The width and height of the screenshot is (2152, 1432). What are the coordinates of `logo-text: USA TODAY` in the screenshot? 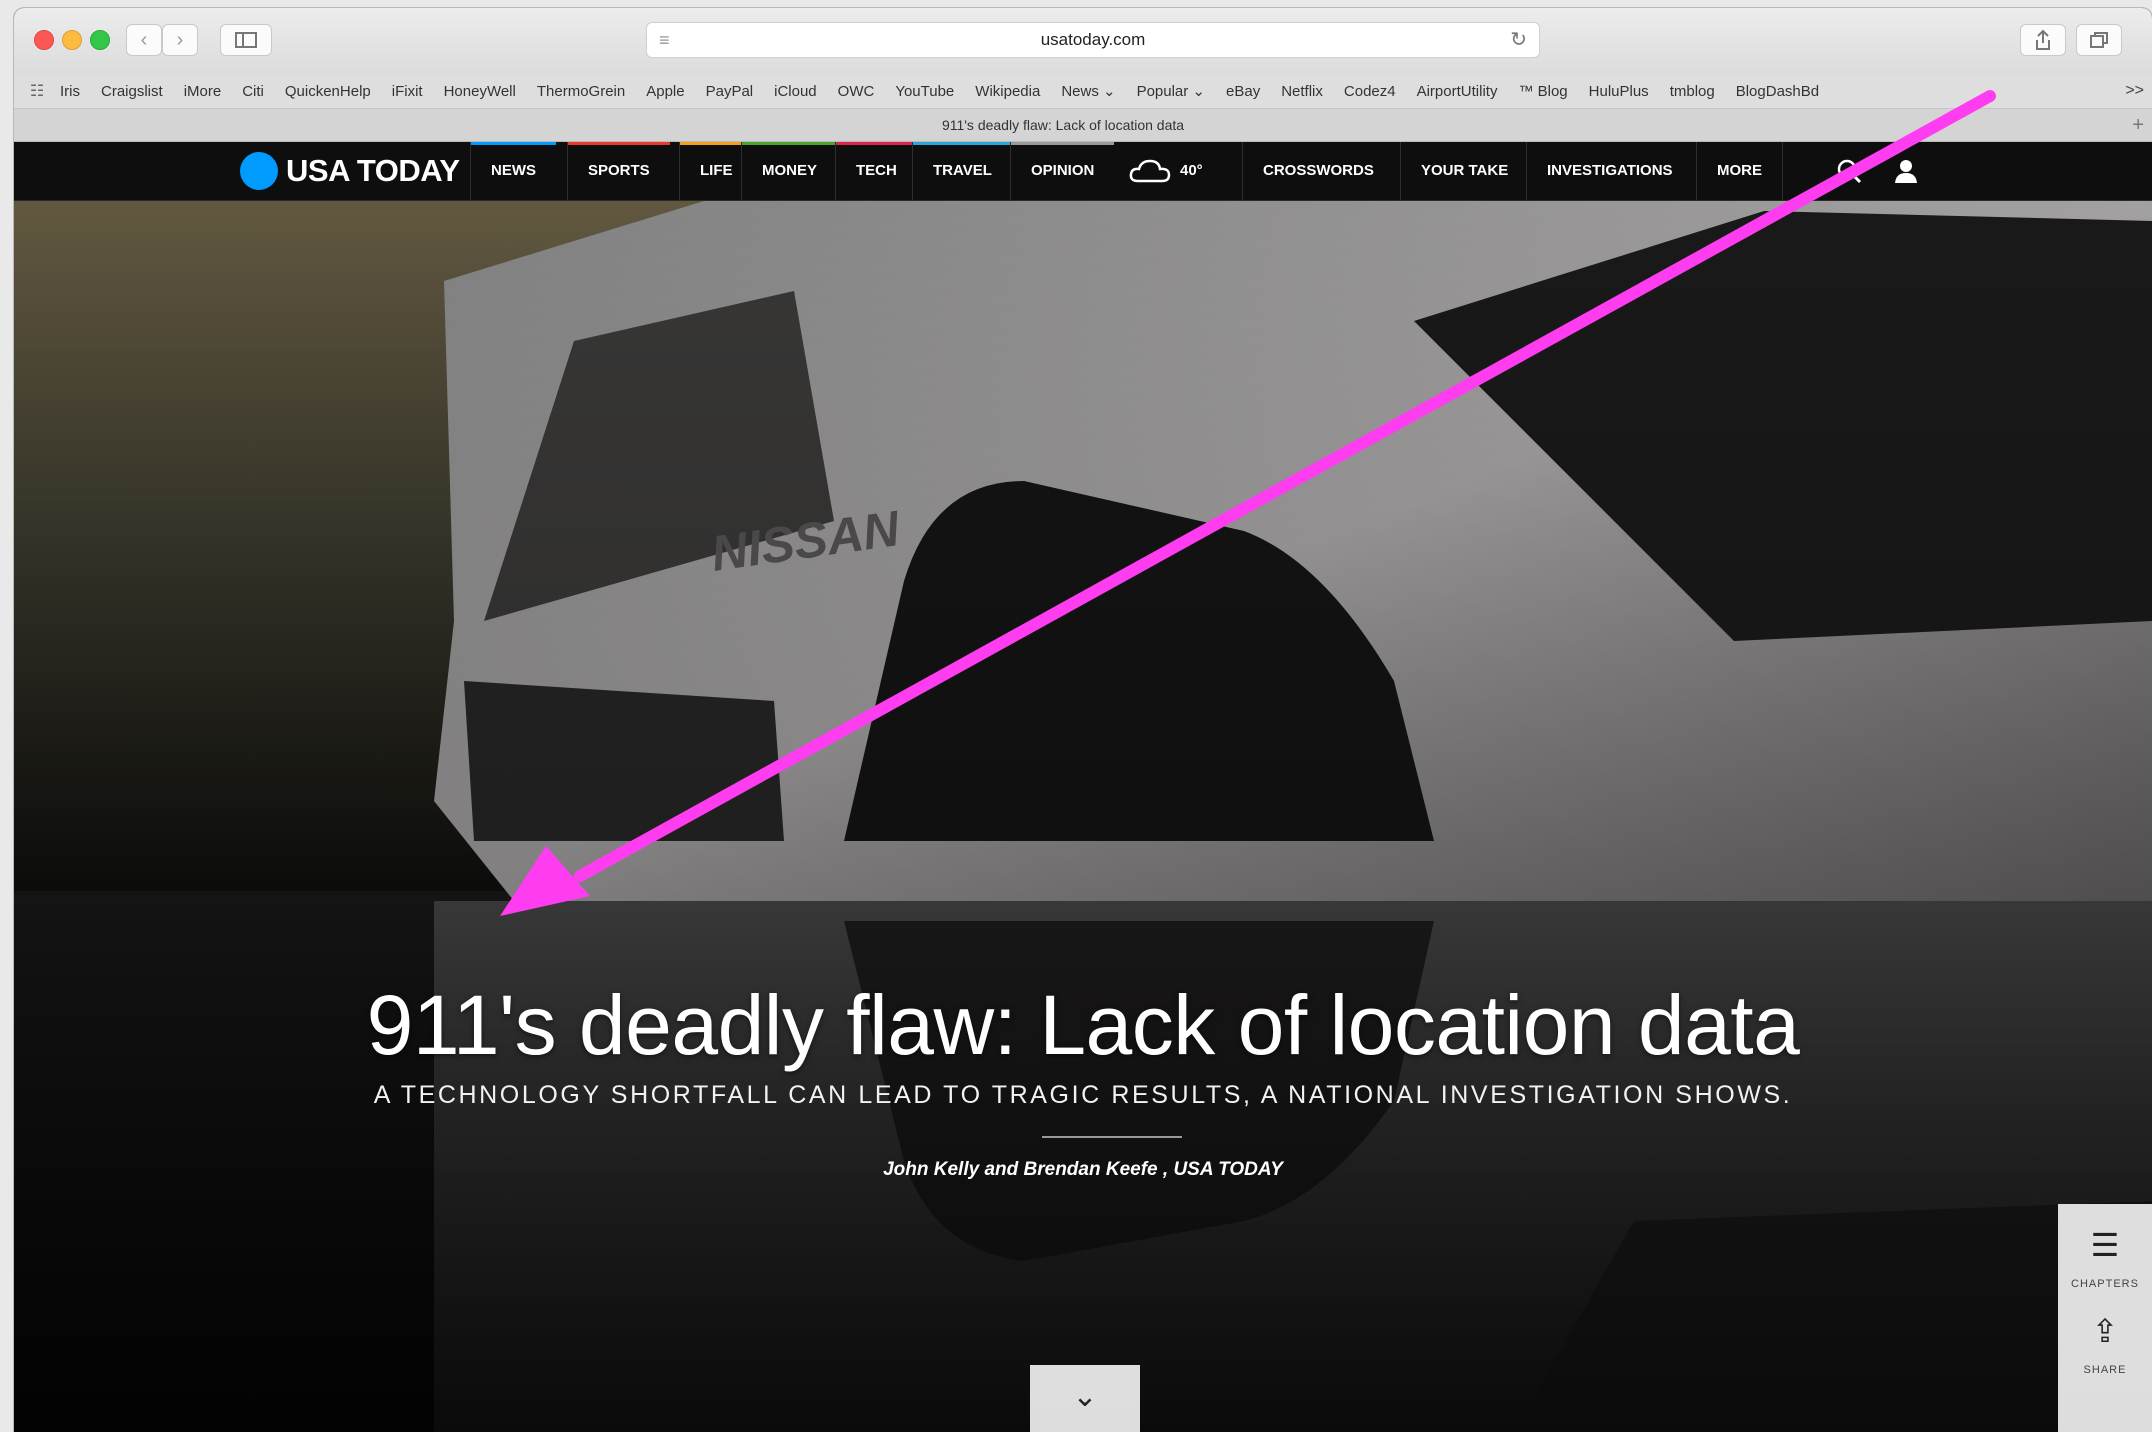 It's located at (373, 170).